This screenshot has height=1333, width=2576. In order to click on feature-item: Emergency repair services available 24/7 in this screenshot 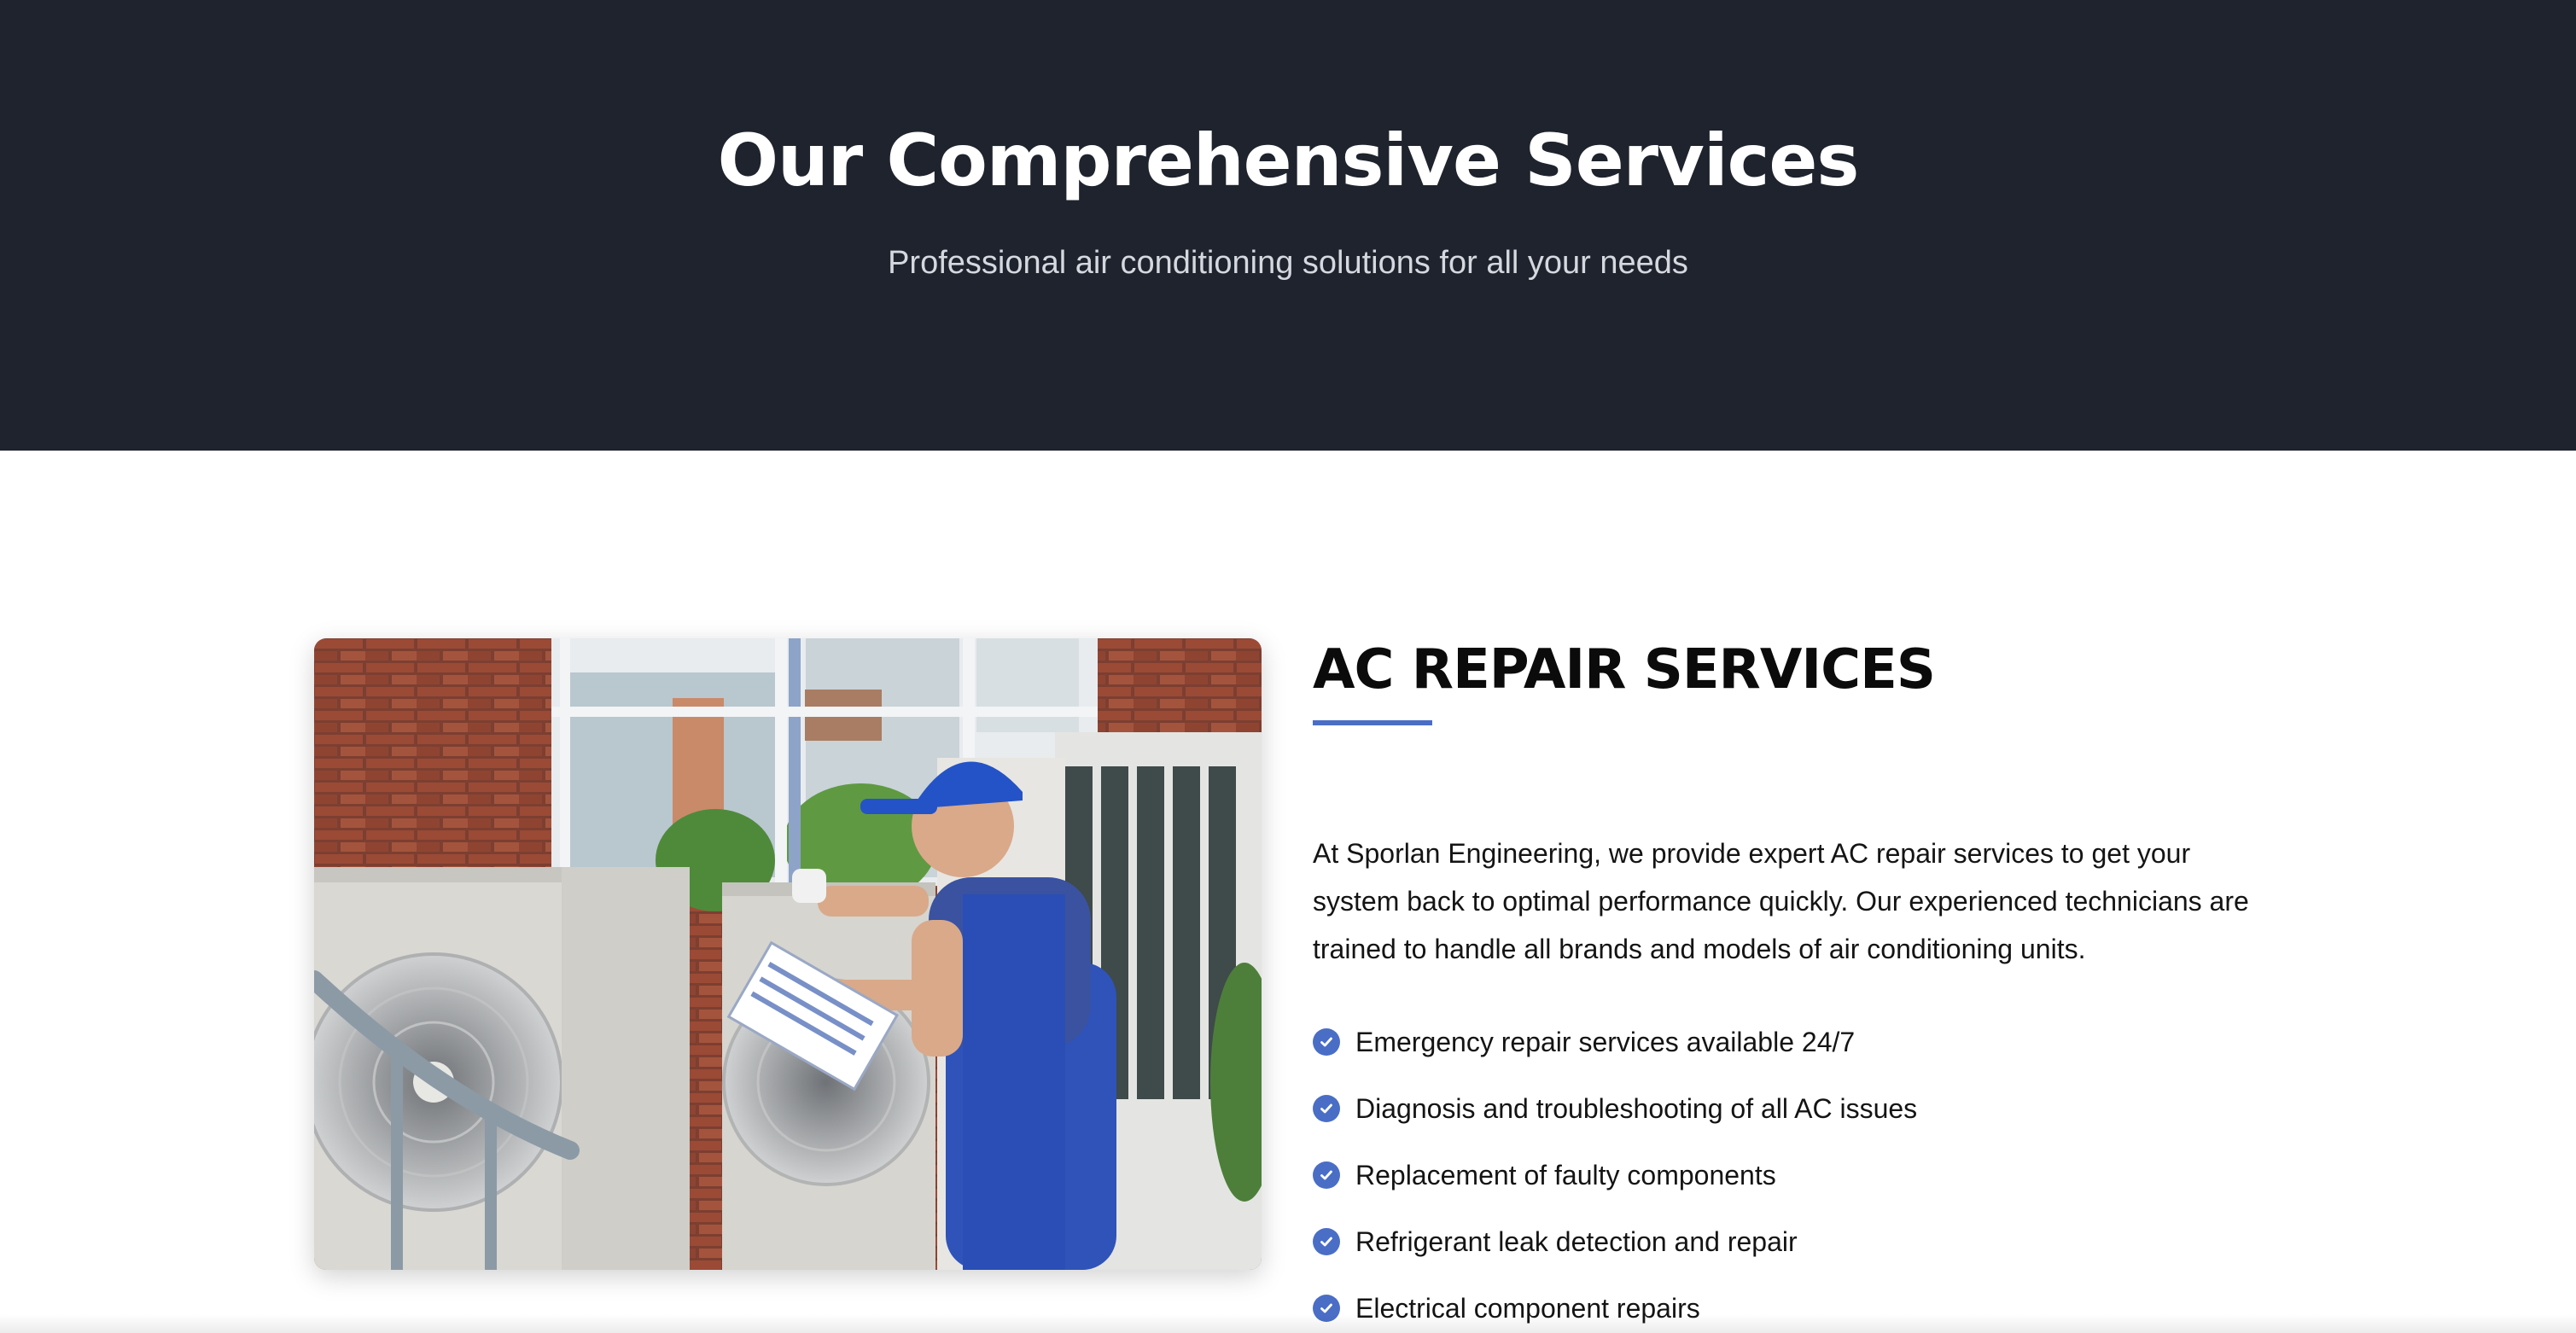, I will do `click(1795, 1042)`.